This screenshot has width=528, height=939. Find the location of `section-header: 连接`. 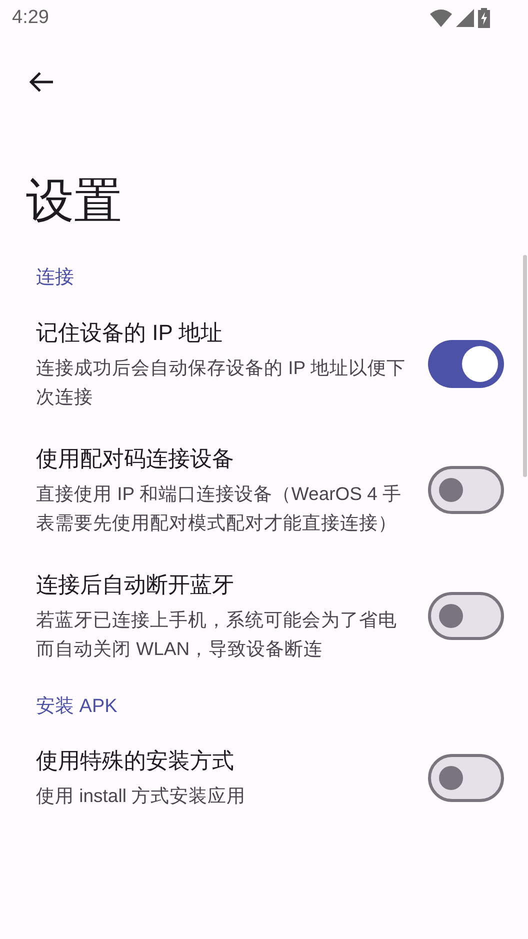

section-header: 连接 is located at coordinates (55, 277).